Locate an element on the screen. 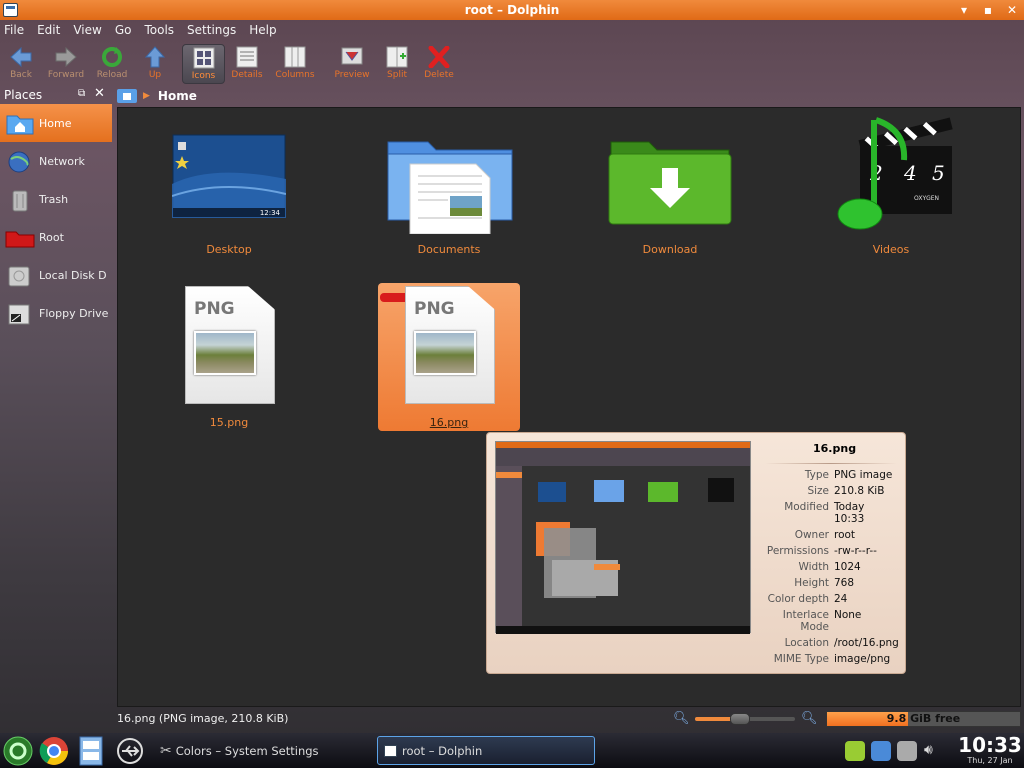 This screenshot has height=768, width=1024. window-menu-icon is located at coordinates (10, 10).